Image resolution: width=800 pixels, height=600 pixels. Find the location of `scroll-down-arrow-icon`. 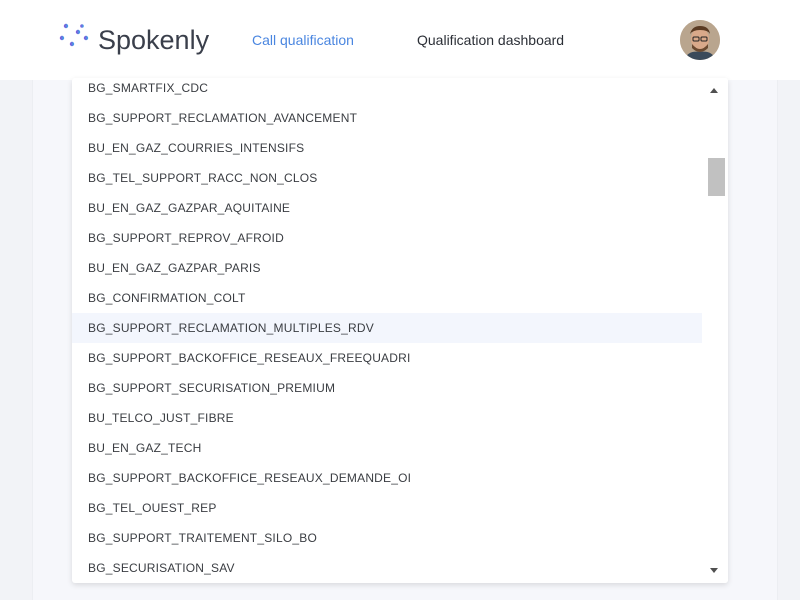

scroll-down-arrow-icon is located at coordinates (714, 570).